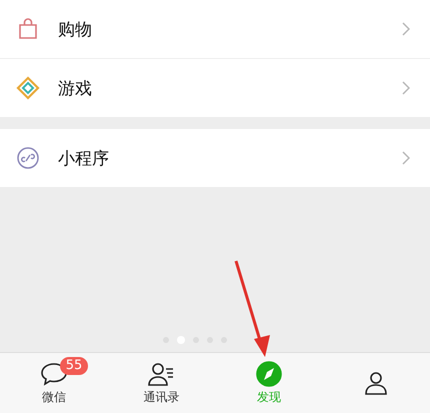 The image size is (430, 413). What do you see at coordinates (28, 29) in the screenshot?
I see `shopping-bag-icon` at bounding box center [28, 29].